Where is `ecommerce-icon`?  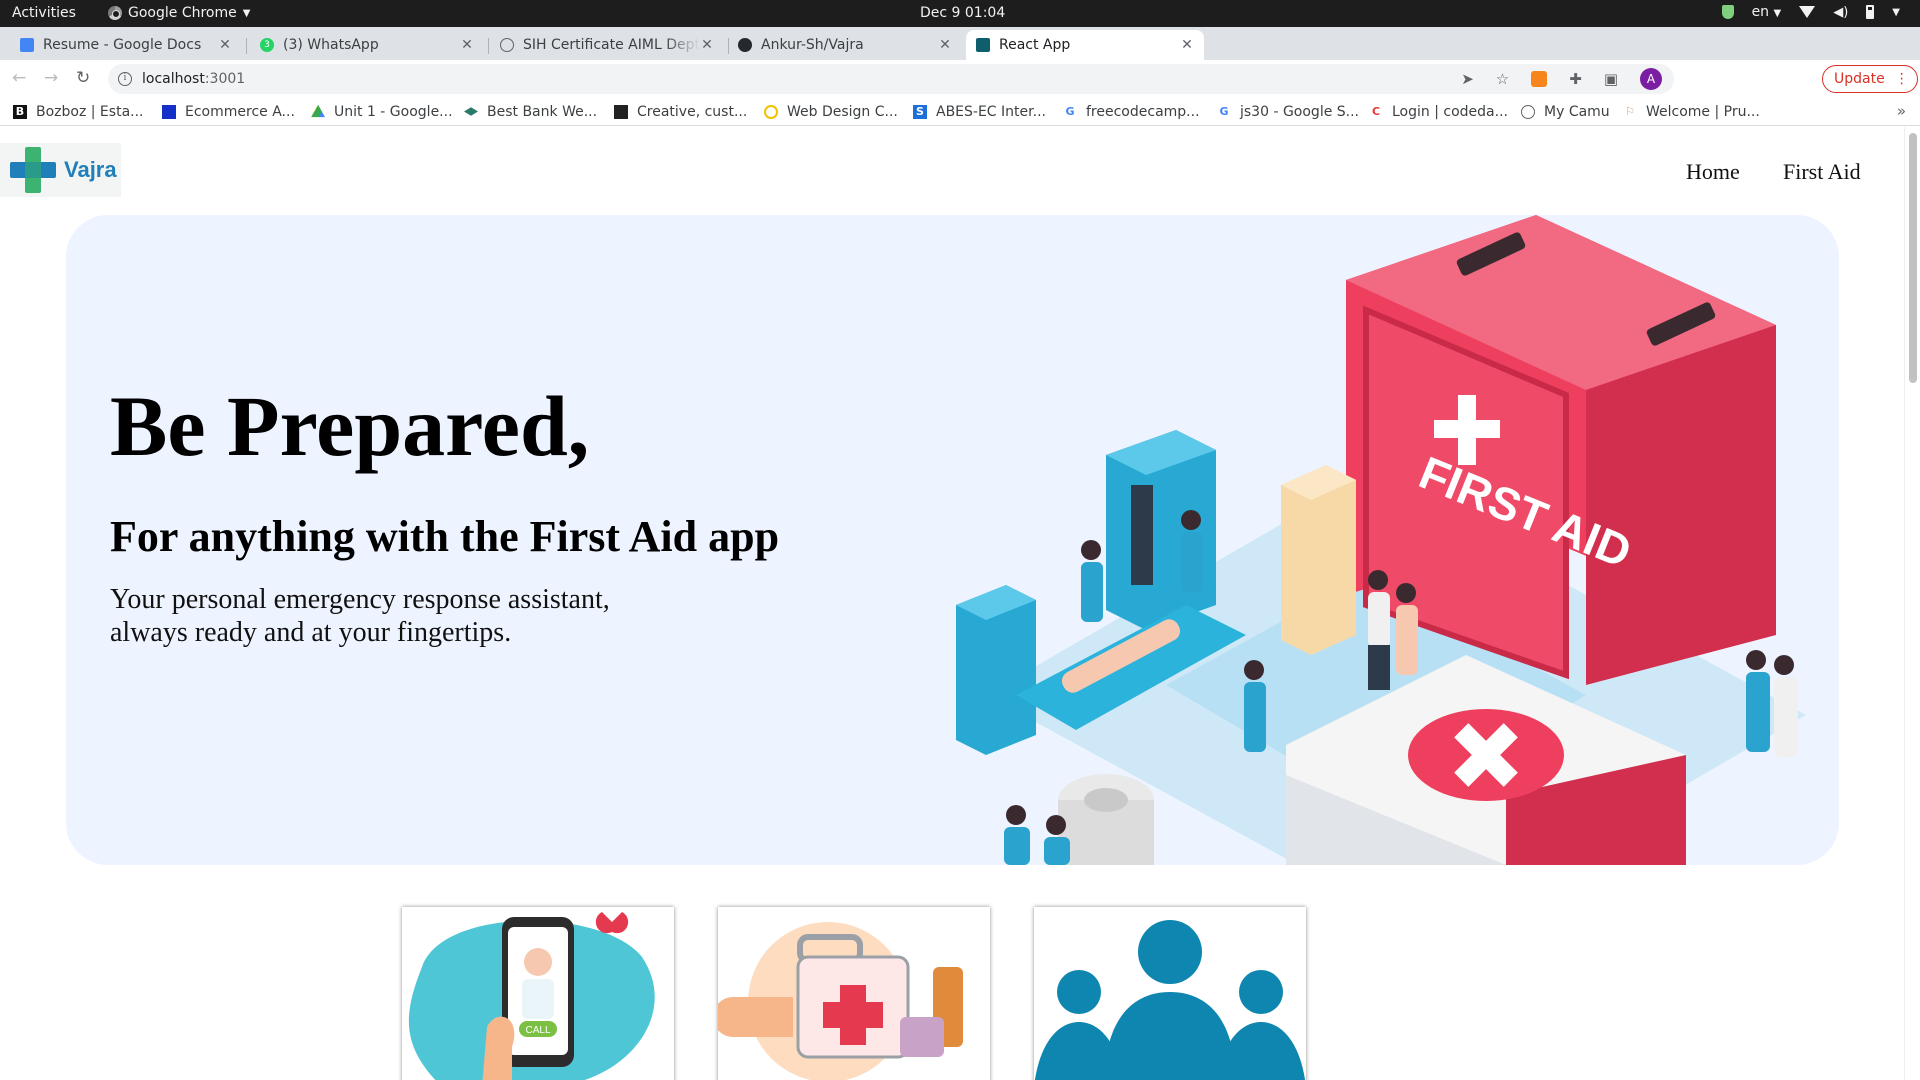 ecommerce-icon is located at coordinates (169, 111).